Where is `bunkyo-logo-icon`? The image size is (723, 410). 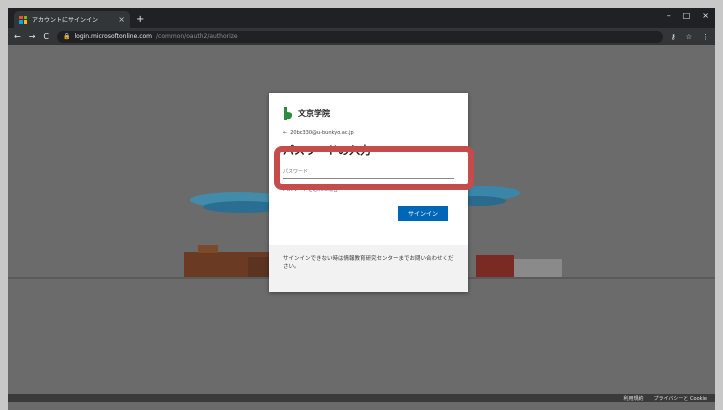
bunkyo-logo-icon is located at coordinates (288, 113).